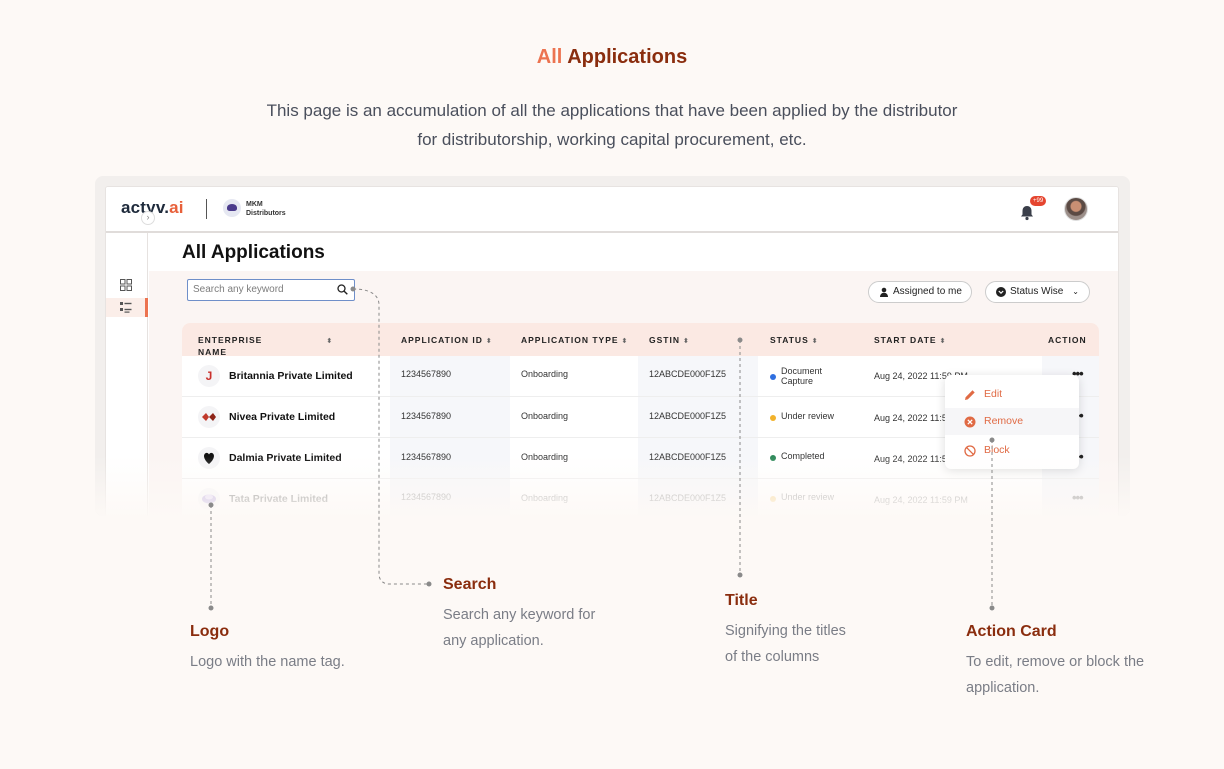 This screenshot has width=1224, height=769. I want to click on action-card-menu: Edit Remove Block, so click(1012, 422).